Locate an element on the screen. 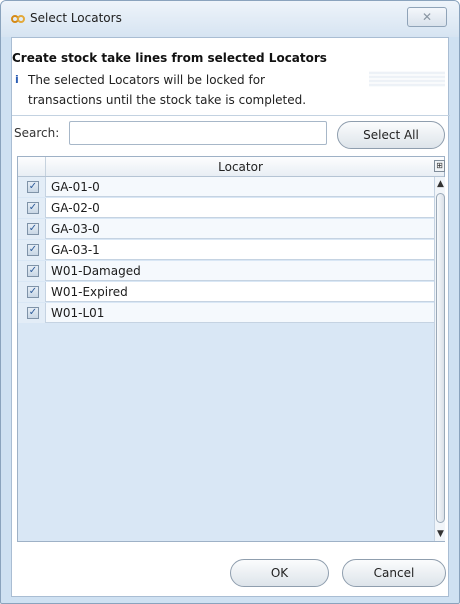  separator is located at coordinates (231, 115).